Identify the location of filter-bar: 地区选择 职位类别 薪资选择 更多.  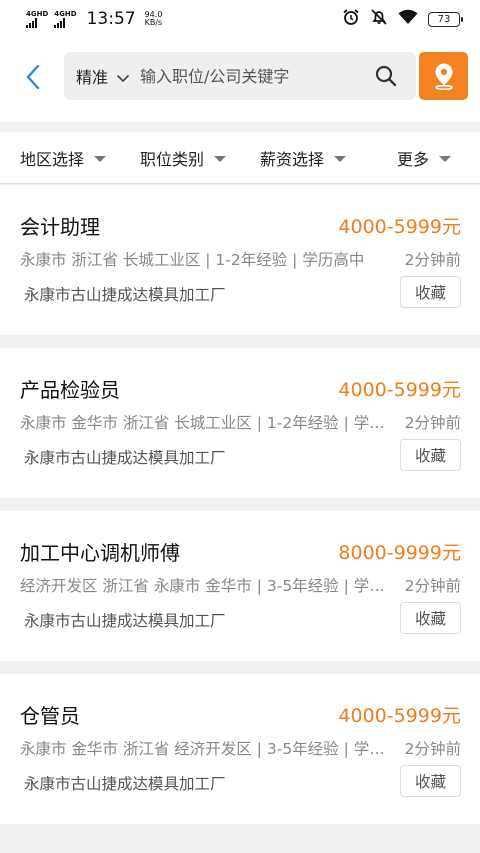
(240, 158).